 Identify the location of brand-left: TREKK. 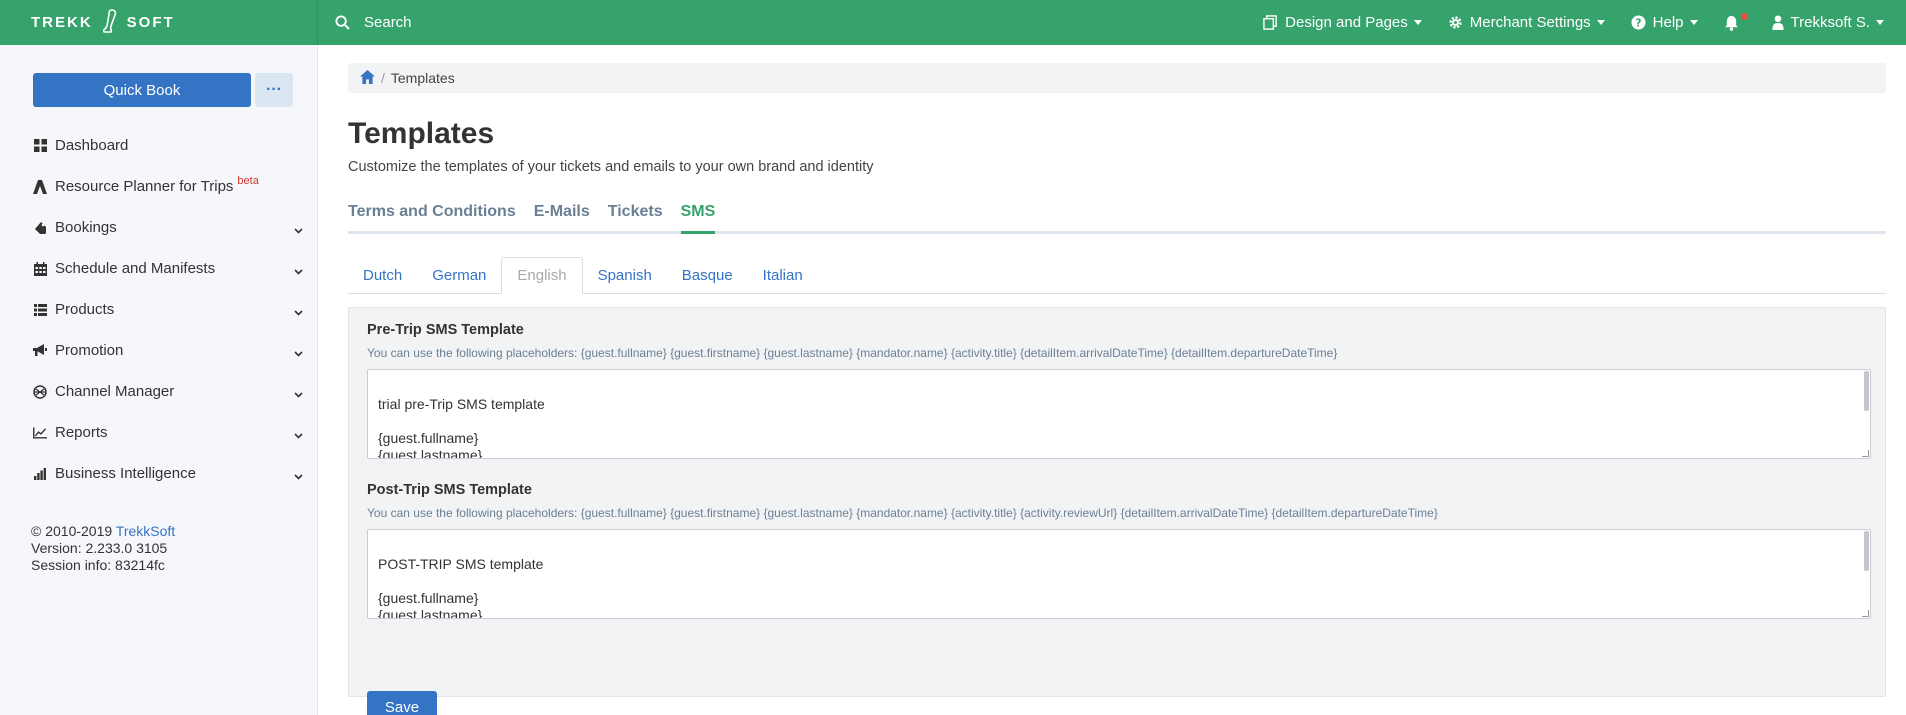
(62, 22).